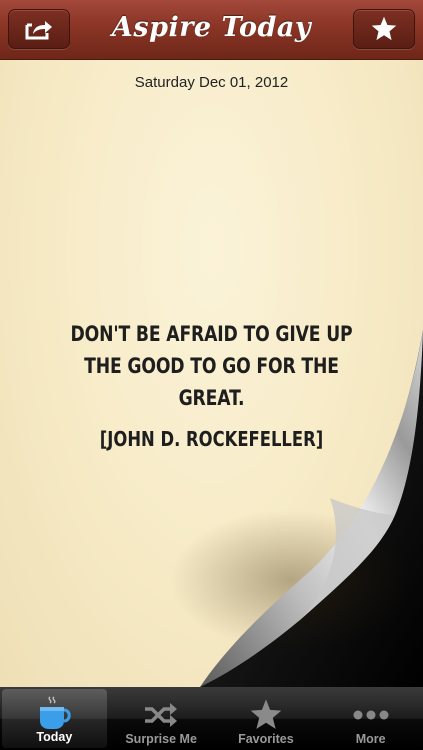 The image size is (423, 750). I want to click on tab-more: More, so click(370, 718).